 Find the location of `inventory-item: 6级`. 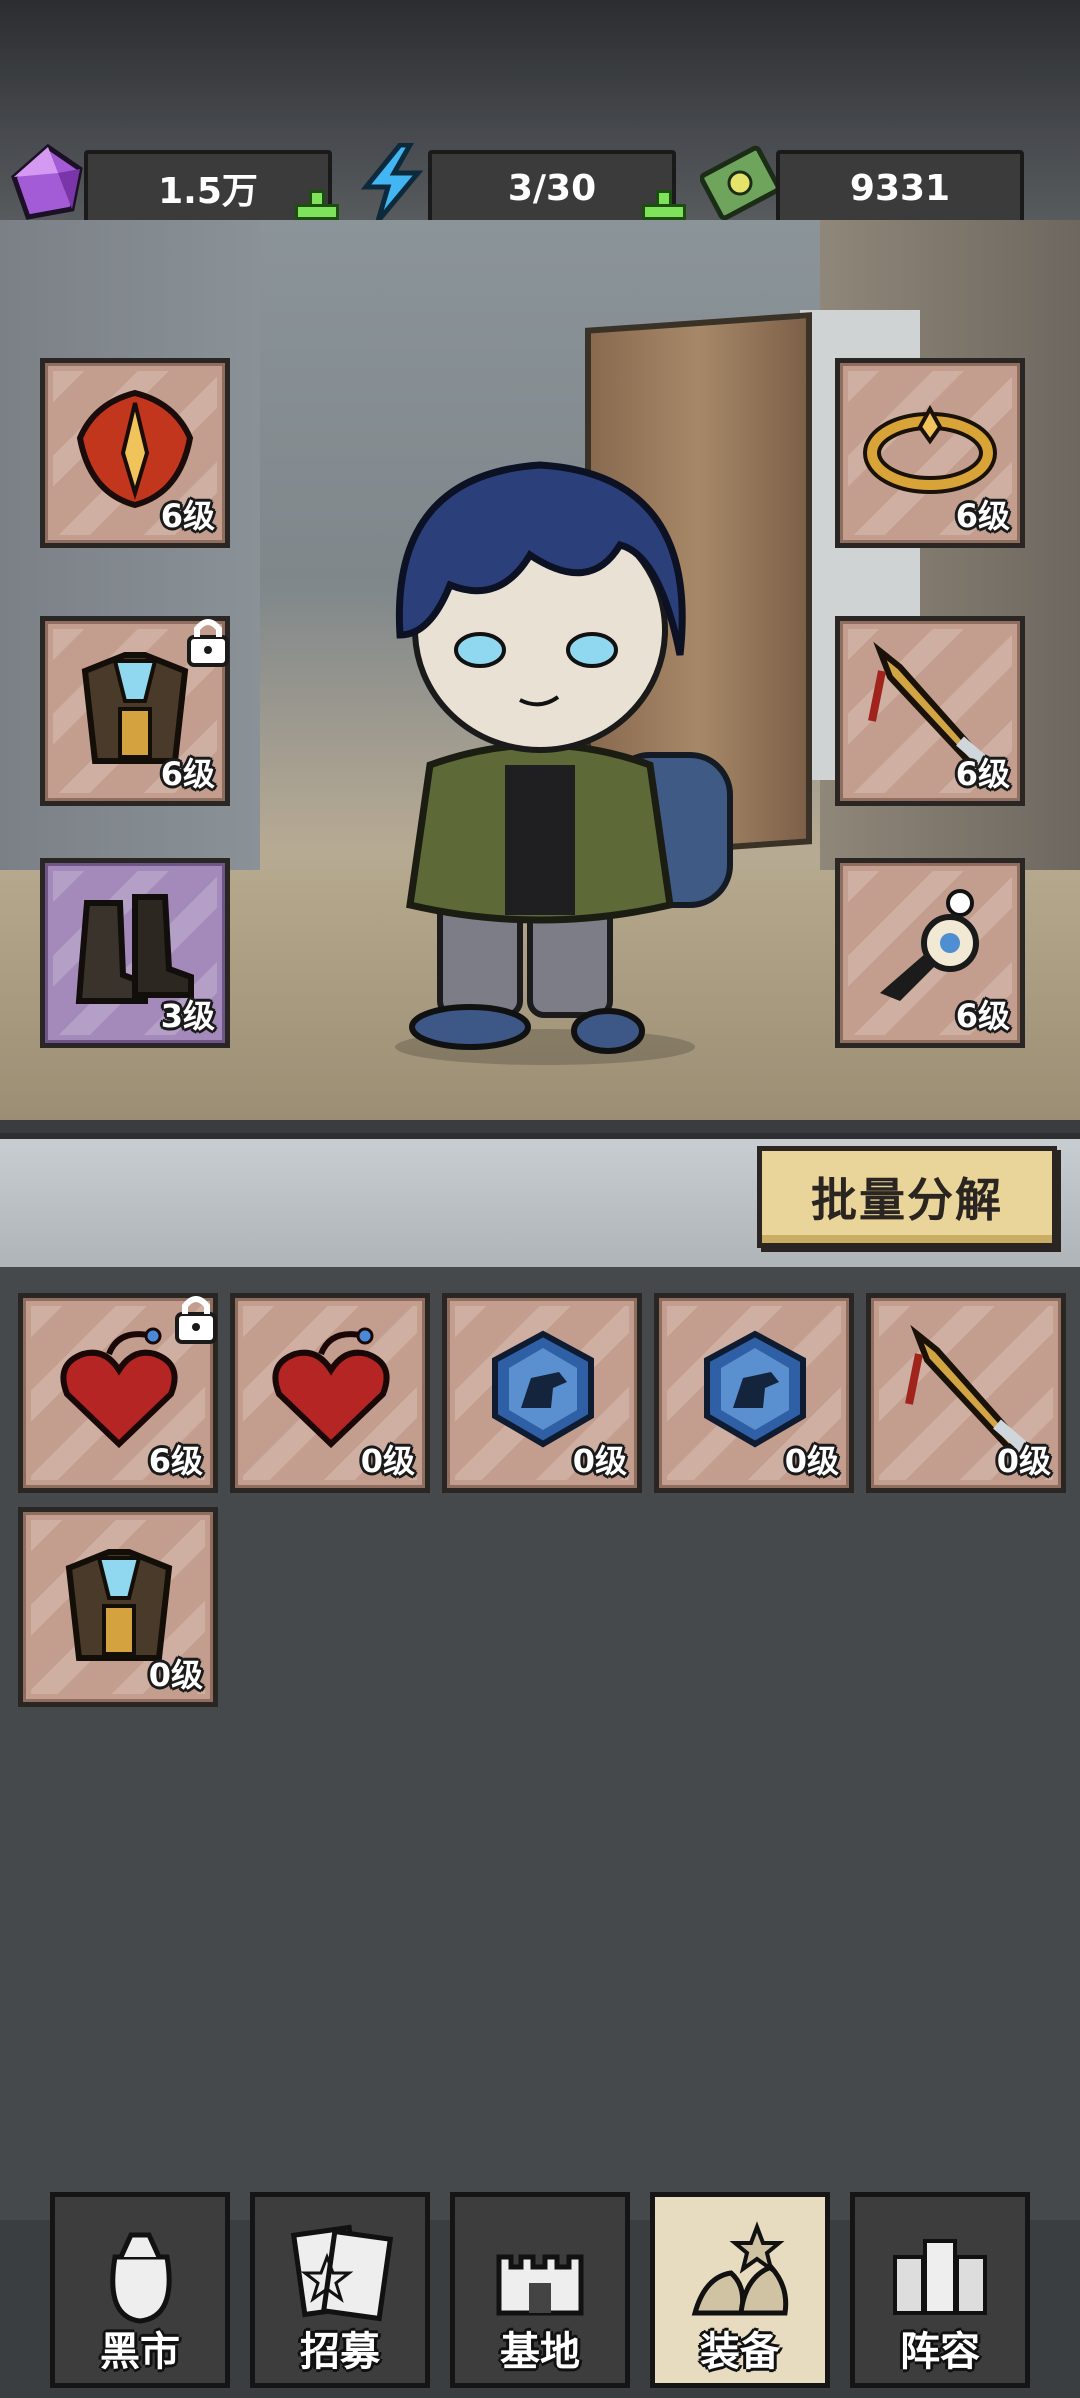

inventory-item: 6级 is located at coordinates (118, 1393).